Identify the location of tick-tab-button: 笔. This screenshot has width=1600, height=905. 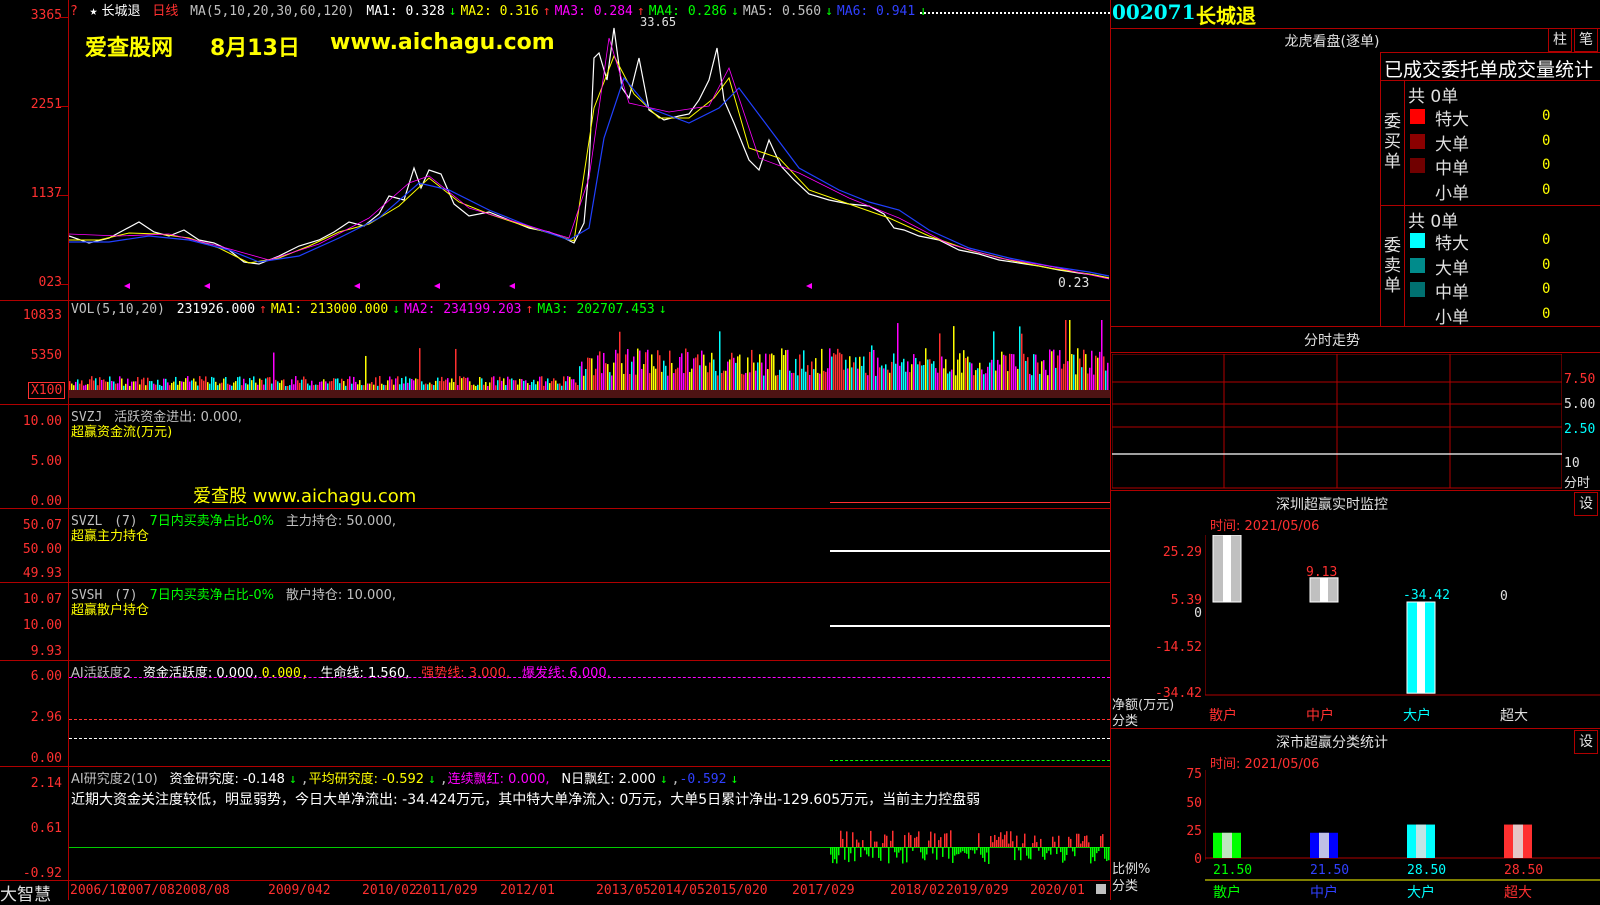
(1586, 40).